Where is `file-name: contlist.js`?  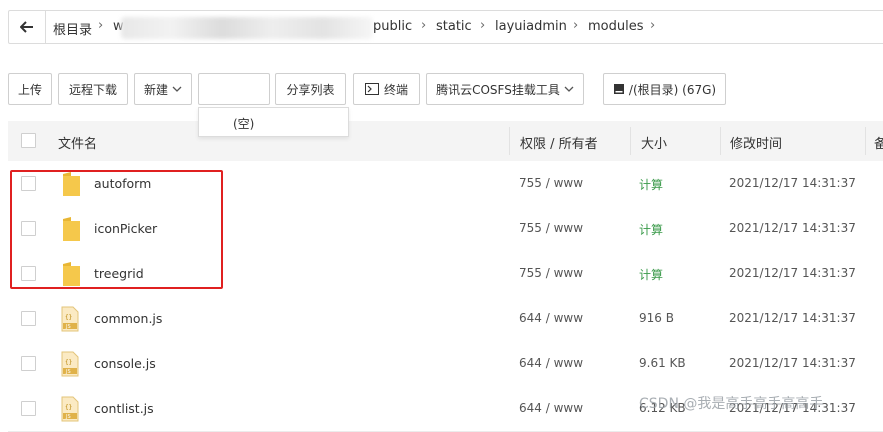
file-name: contlist.js is located at coordinates (124, 408).